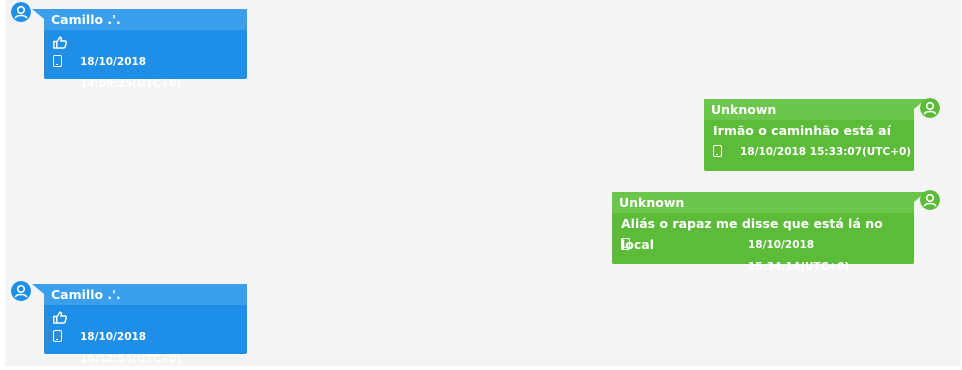  I want to click on message-meta: 18/10/2018 15:34:14(UTC+0), so click(767, 253).